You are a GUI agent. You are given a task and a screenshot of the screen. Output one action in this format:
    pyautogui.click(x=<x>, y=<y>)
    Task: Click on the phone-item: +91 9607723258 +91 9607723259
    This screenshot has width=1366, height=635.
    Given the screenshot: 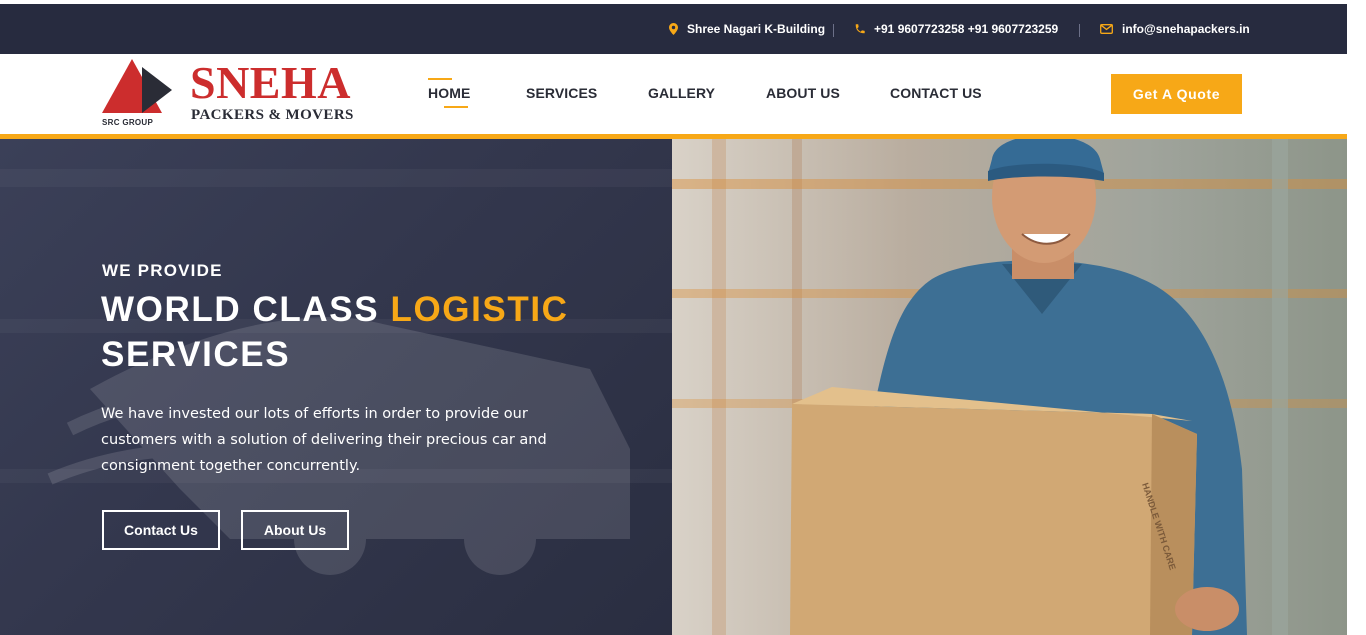 What is the action you would take?
    pyautogui.click(x=956, y=29)
    